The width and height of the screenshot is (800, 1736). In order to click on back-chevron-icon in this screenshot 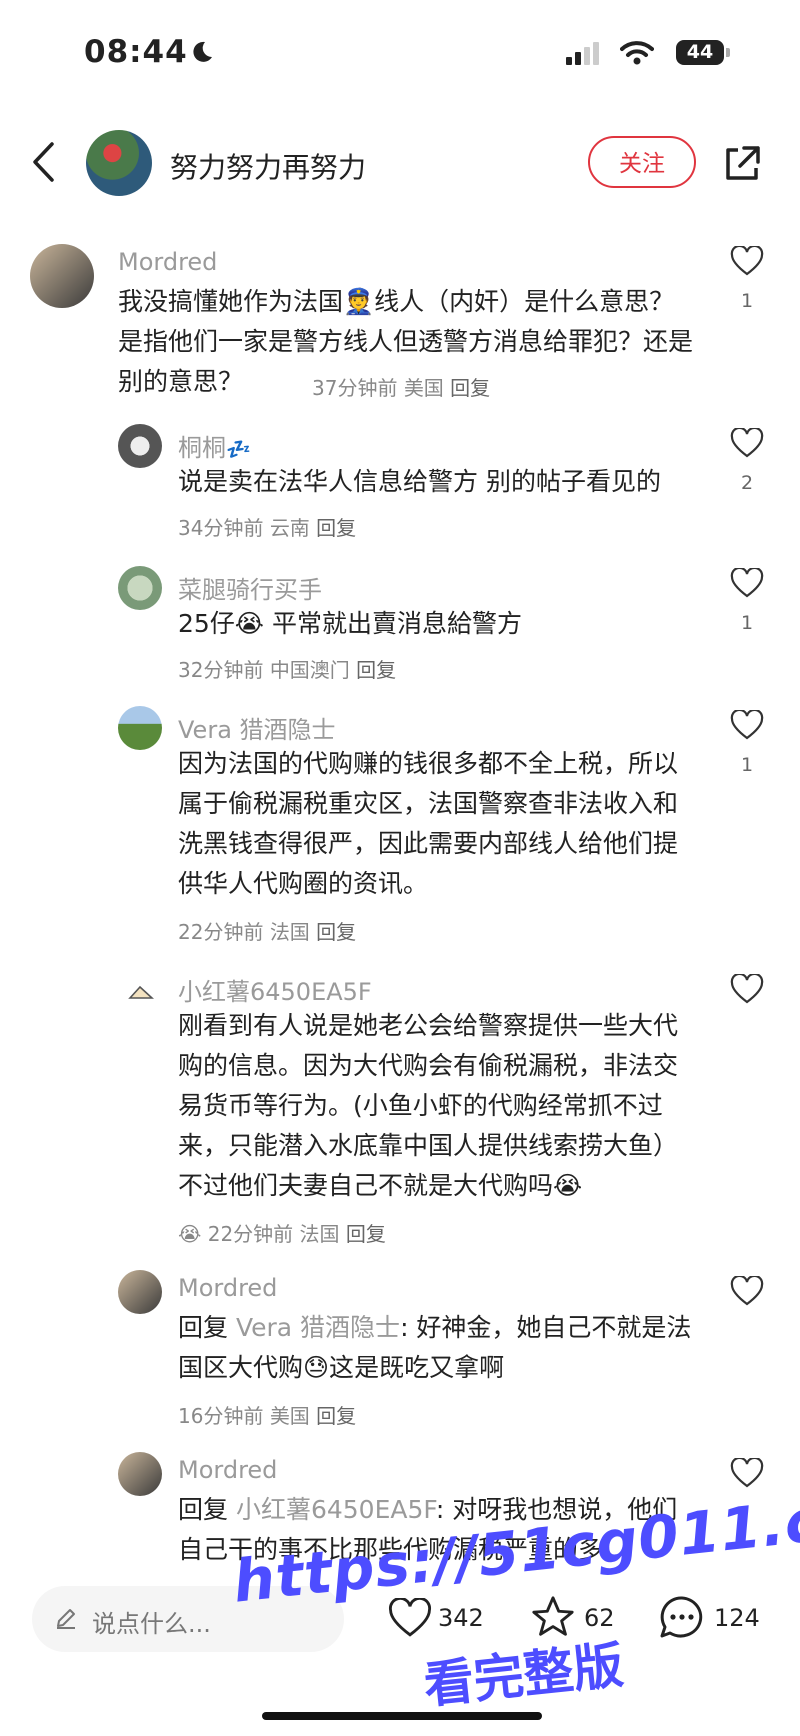, I will do `click(43, 162)`.